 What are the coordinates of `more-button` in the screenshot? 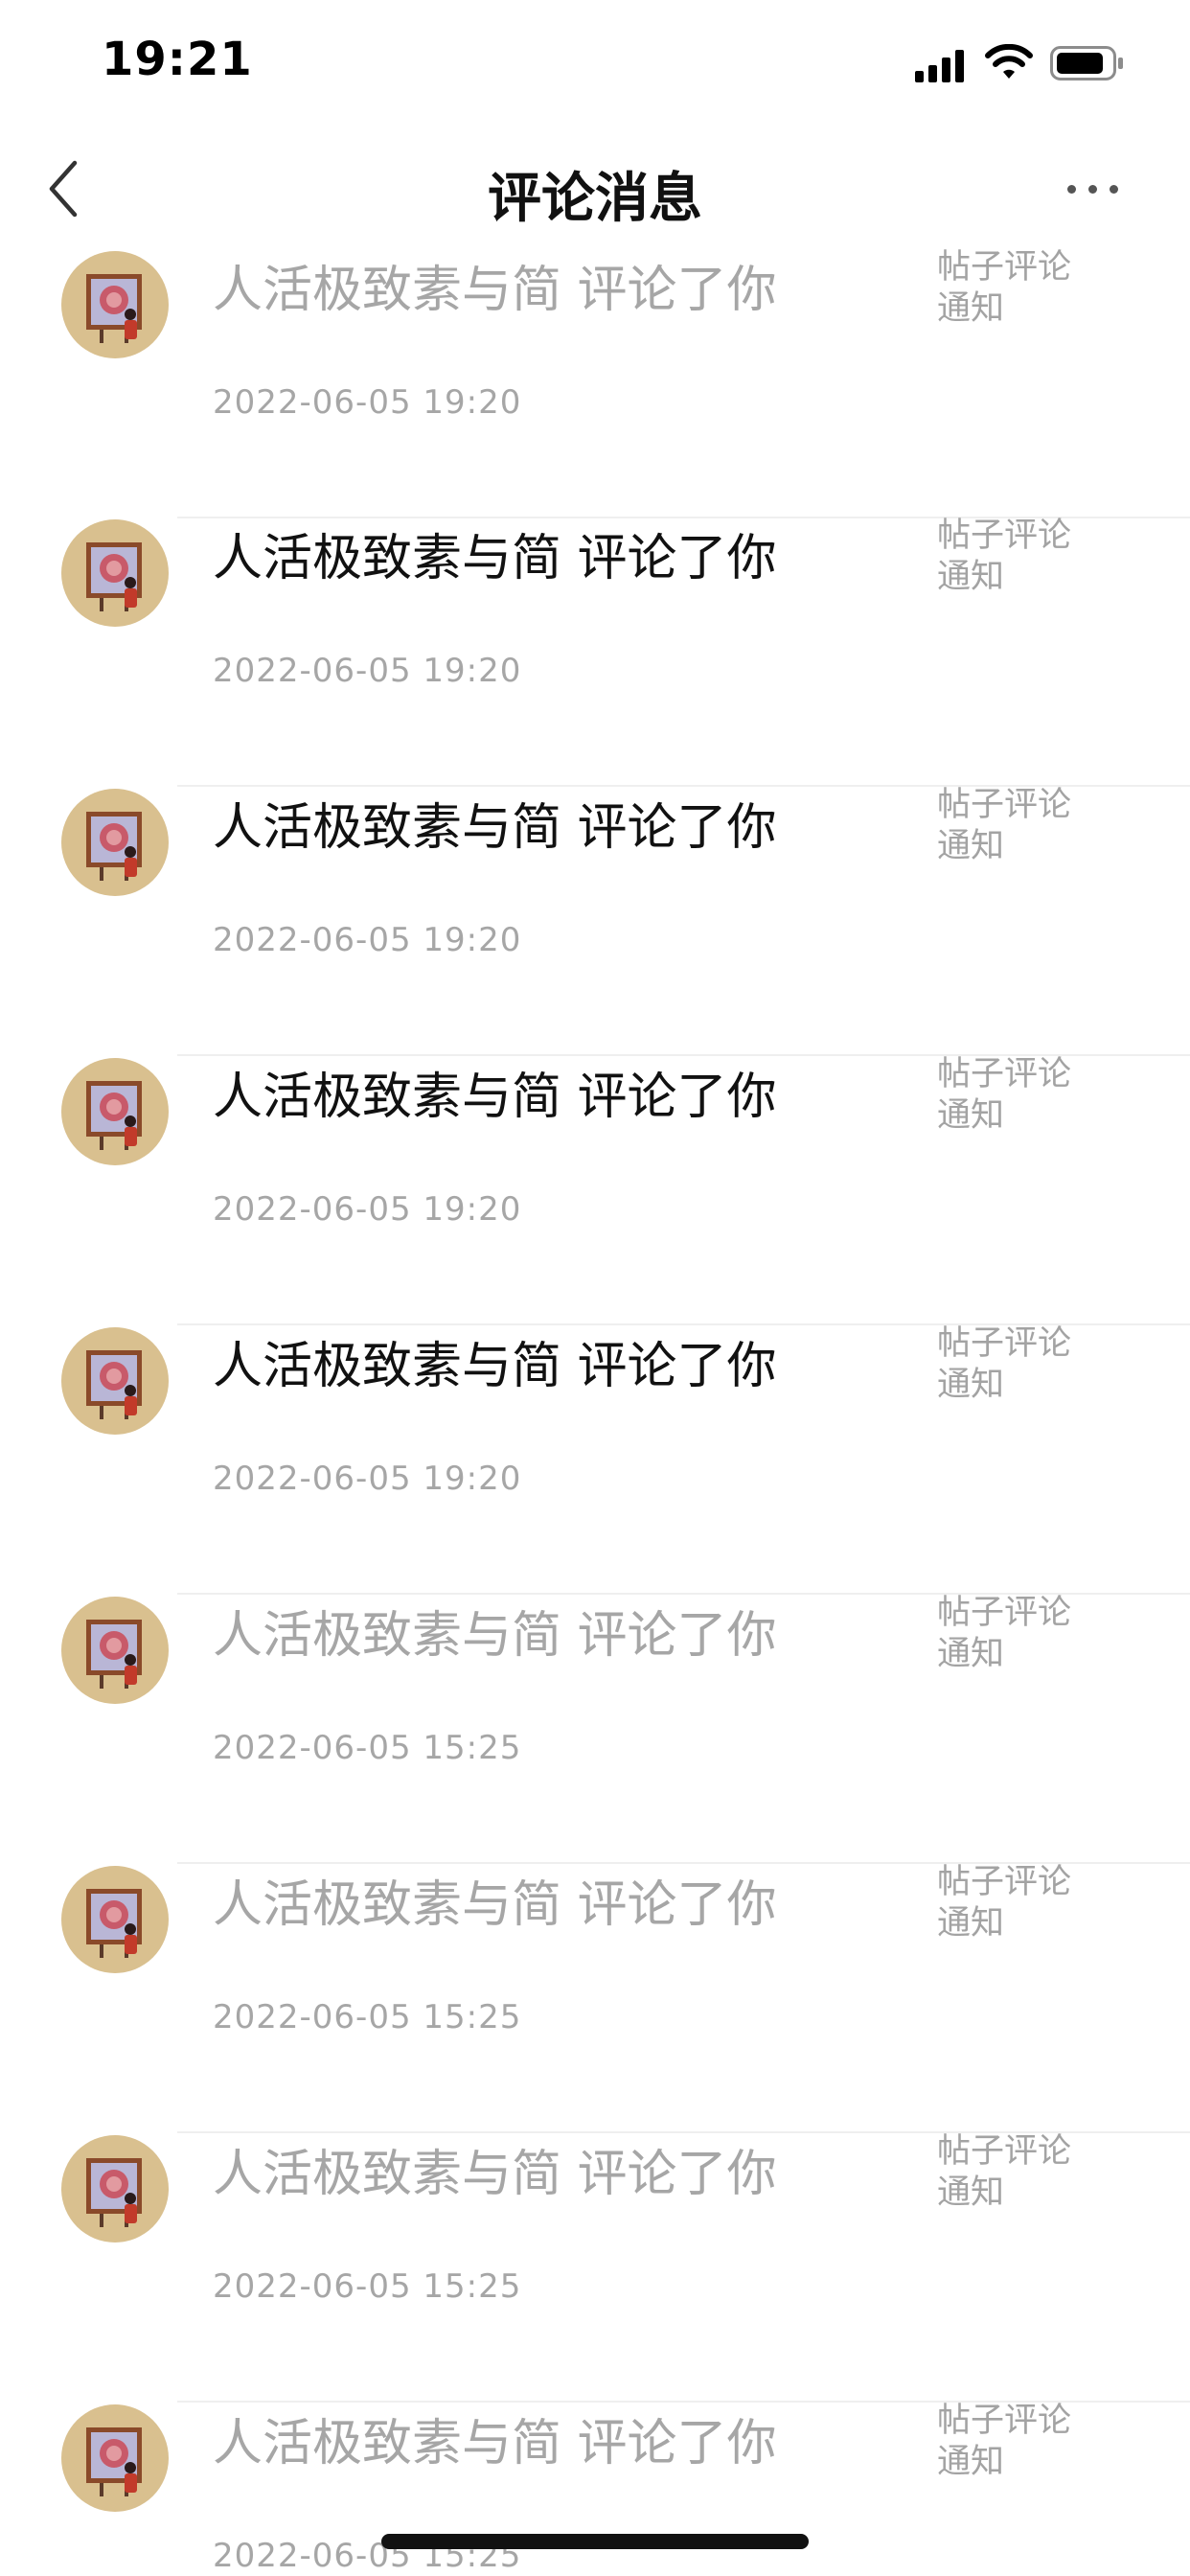 It's located at (1093, 188).